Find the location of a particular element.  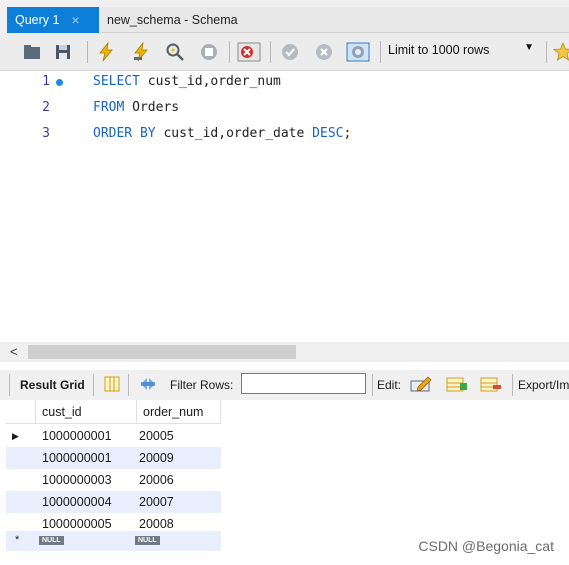

sql-keyword: FROM is located at coordinates (109, 107).